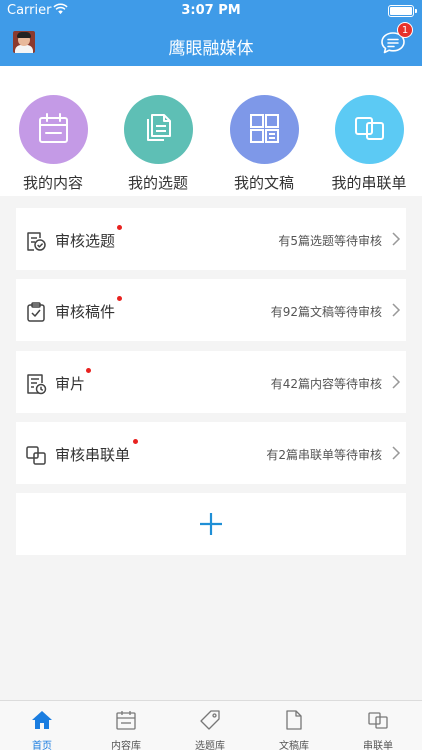 The height and width of the screenshot is (750, 422). I want to click on review-film-title: 审片, so click(70, 384).